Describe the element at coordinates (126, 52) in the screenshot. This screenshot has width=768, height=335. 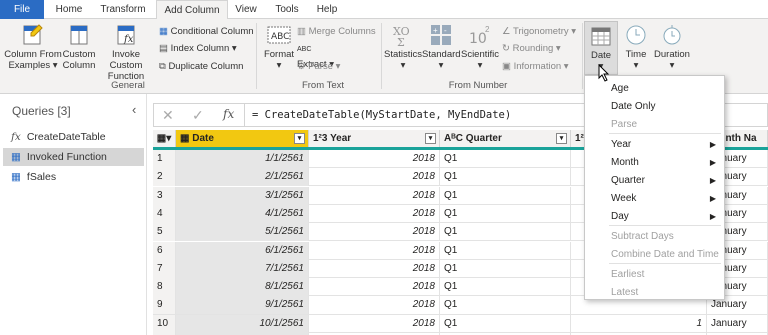
I see `invoke-custom-function-button: fx Invoke Custom Function` at that location.